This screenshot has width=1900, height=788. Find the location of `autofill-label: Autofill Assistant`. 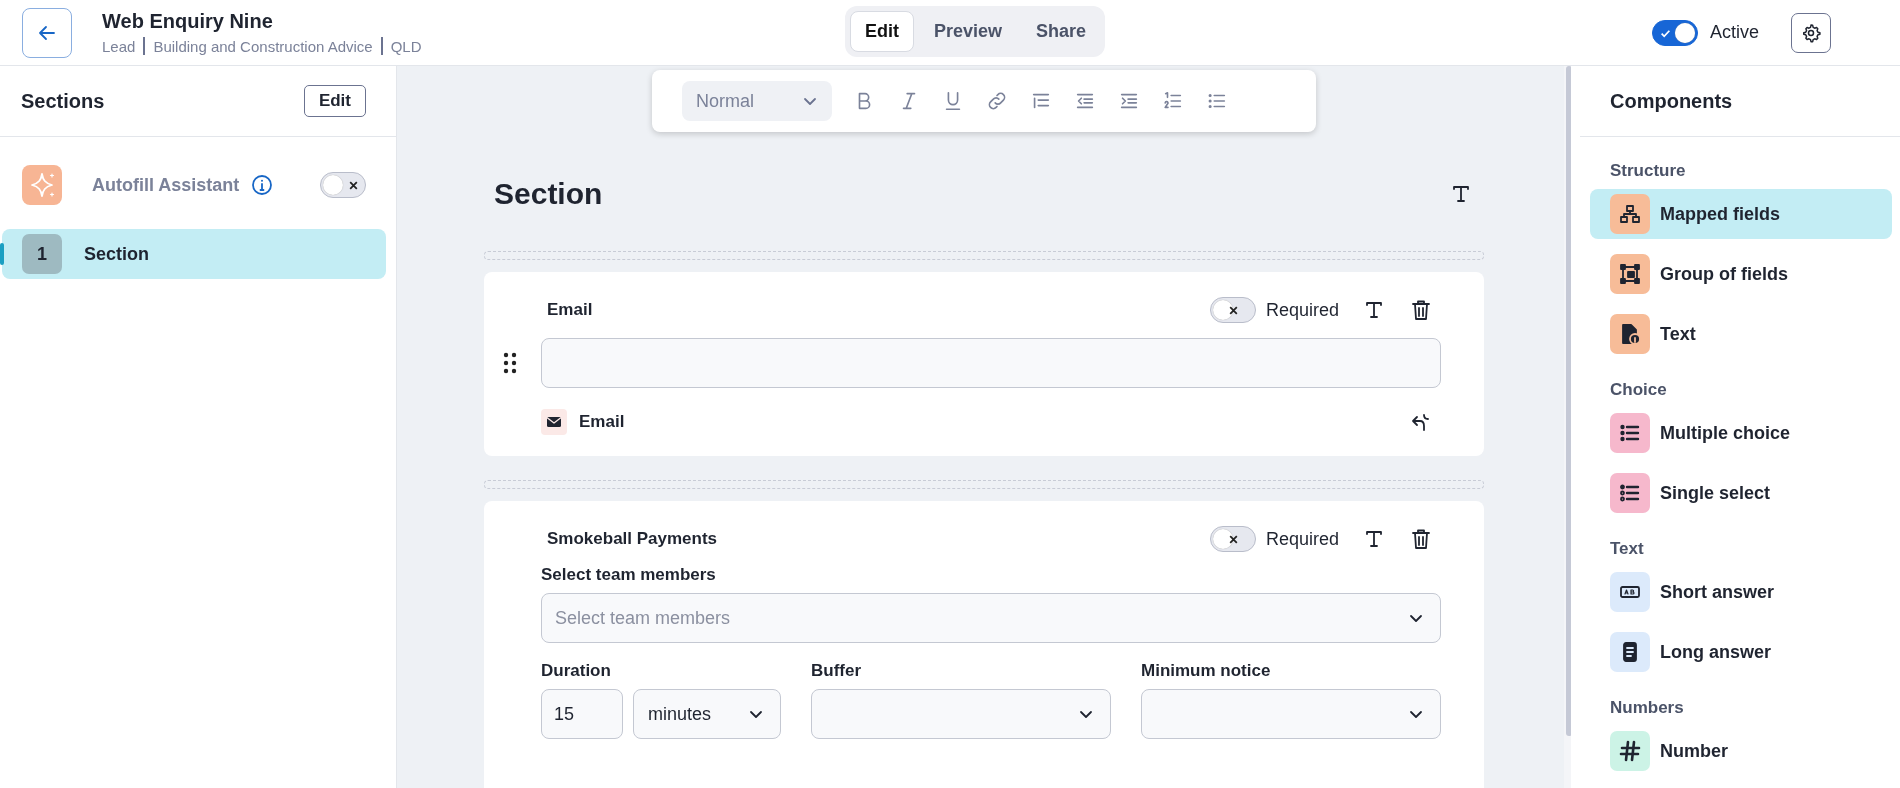

autofill-label: Autofill Assistant is located at coordinates (166, 185).